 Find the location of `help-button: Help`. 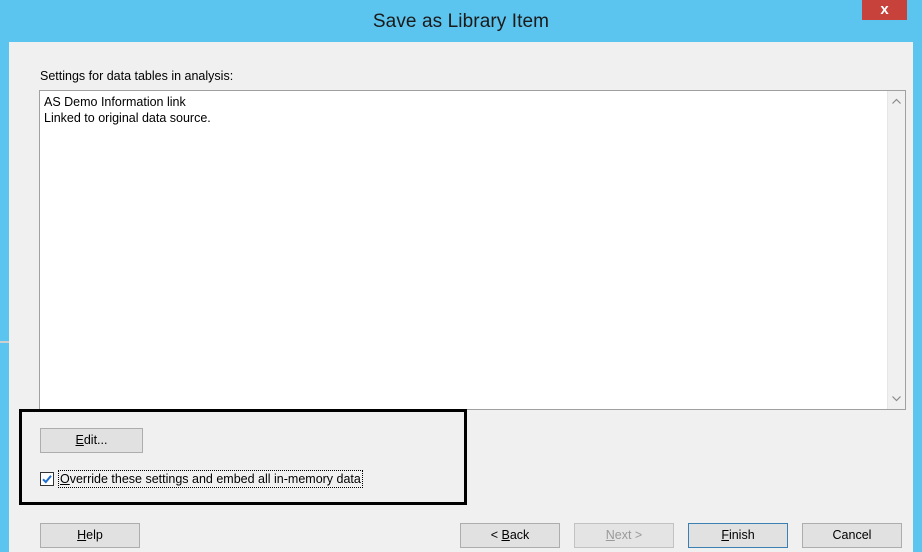

help-button: Help is located at coordinates (90, 535).